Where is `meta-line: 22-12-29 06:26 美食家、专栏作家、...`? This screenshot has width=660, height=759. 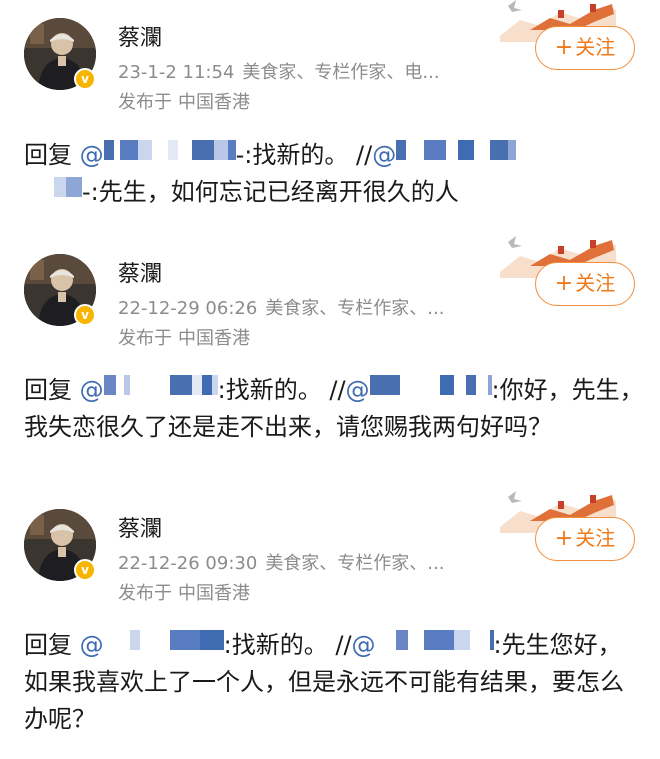 meta-line: 22-12-29 06:26 美食家、专栏作家、... is located at coordinates (281, 307).